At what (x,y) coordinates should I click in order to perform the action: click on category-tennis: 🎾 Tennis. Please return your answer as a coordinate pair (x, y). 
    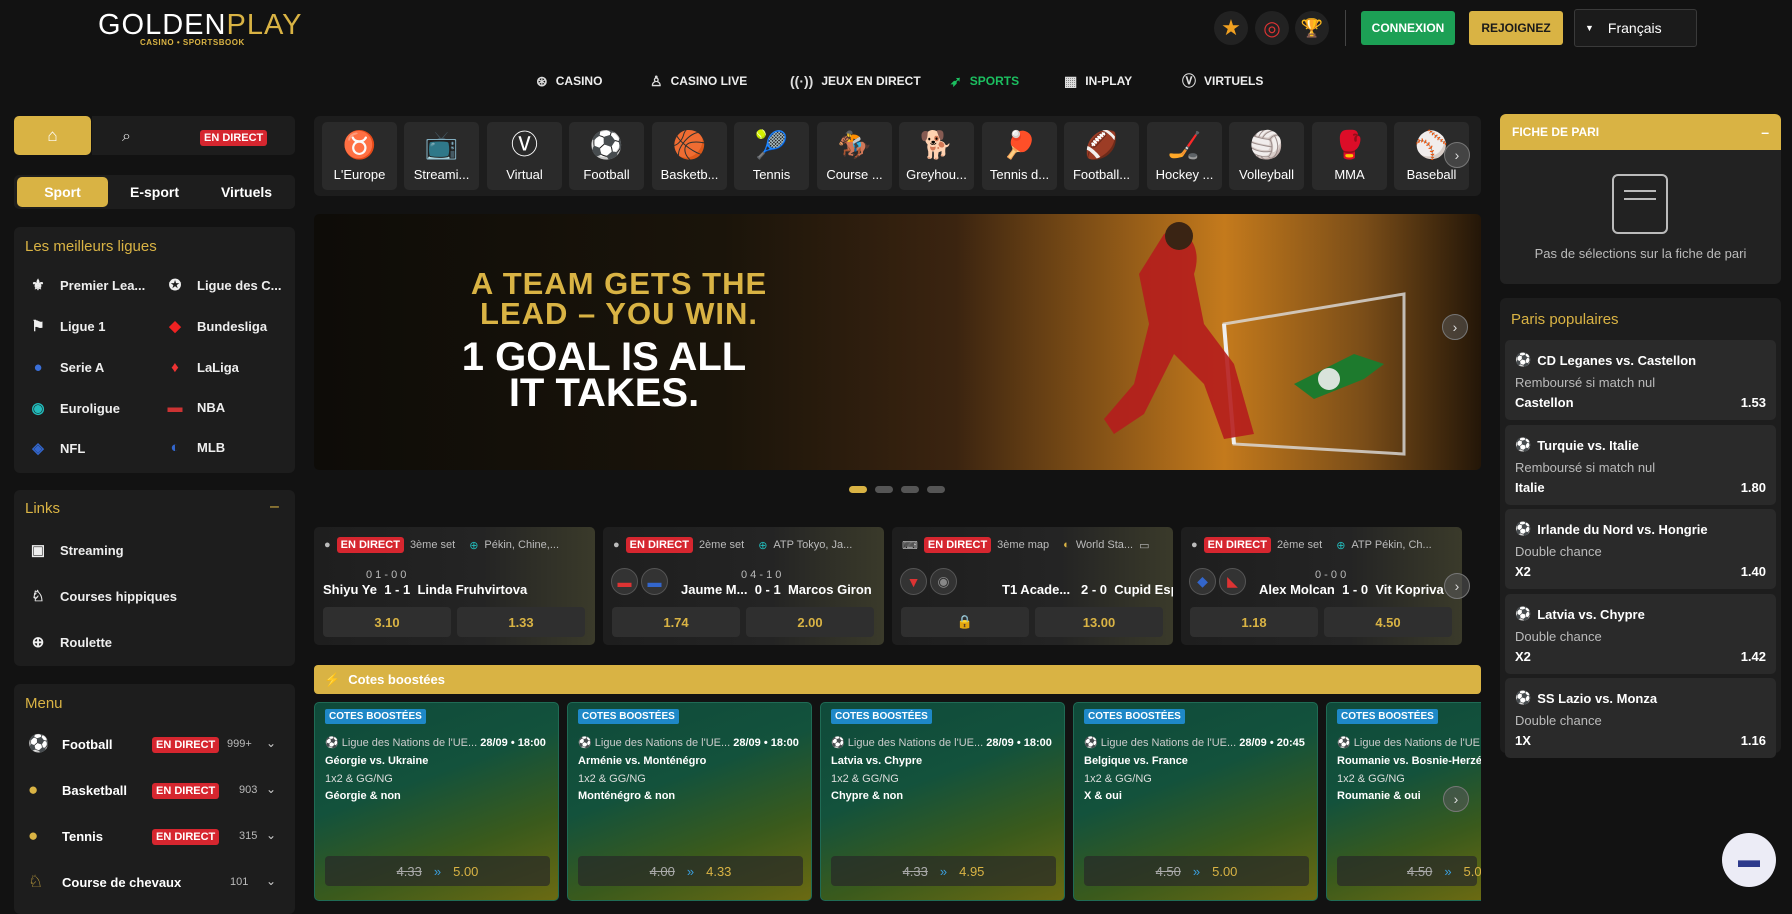
    Looking at the image, I should click on (771, 156).